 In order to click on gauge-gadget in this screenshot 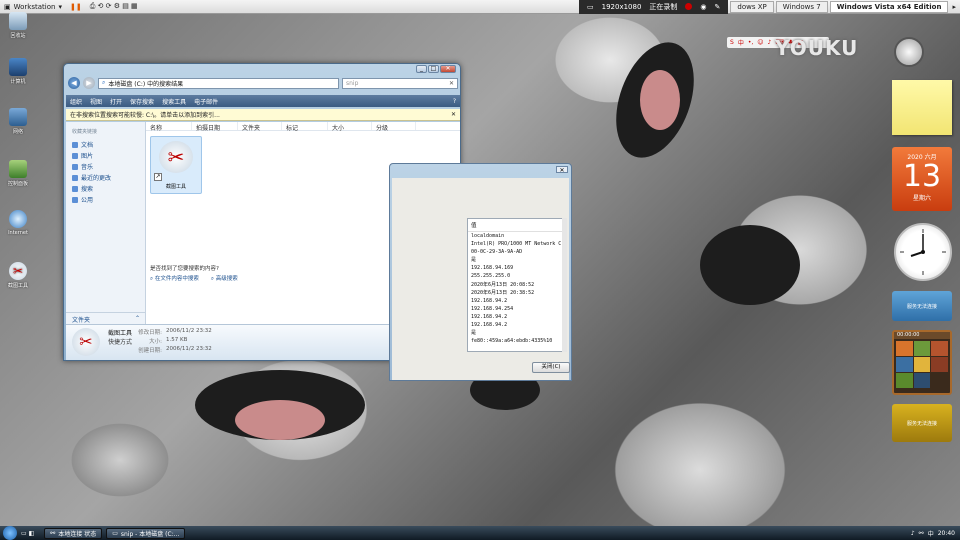, I will do `click(909, 52)`.